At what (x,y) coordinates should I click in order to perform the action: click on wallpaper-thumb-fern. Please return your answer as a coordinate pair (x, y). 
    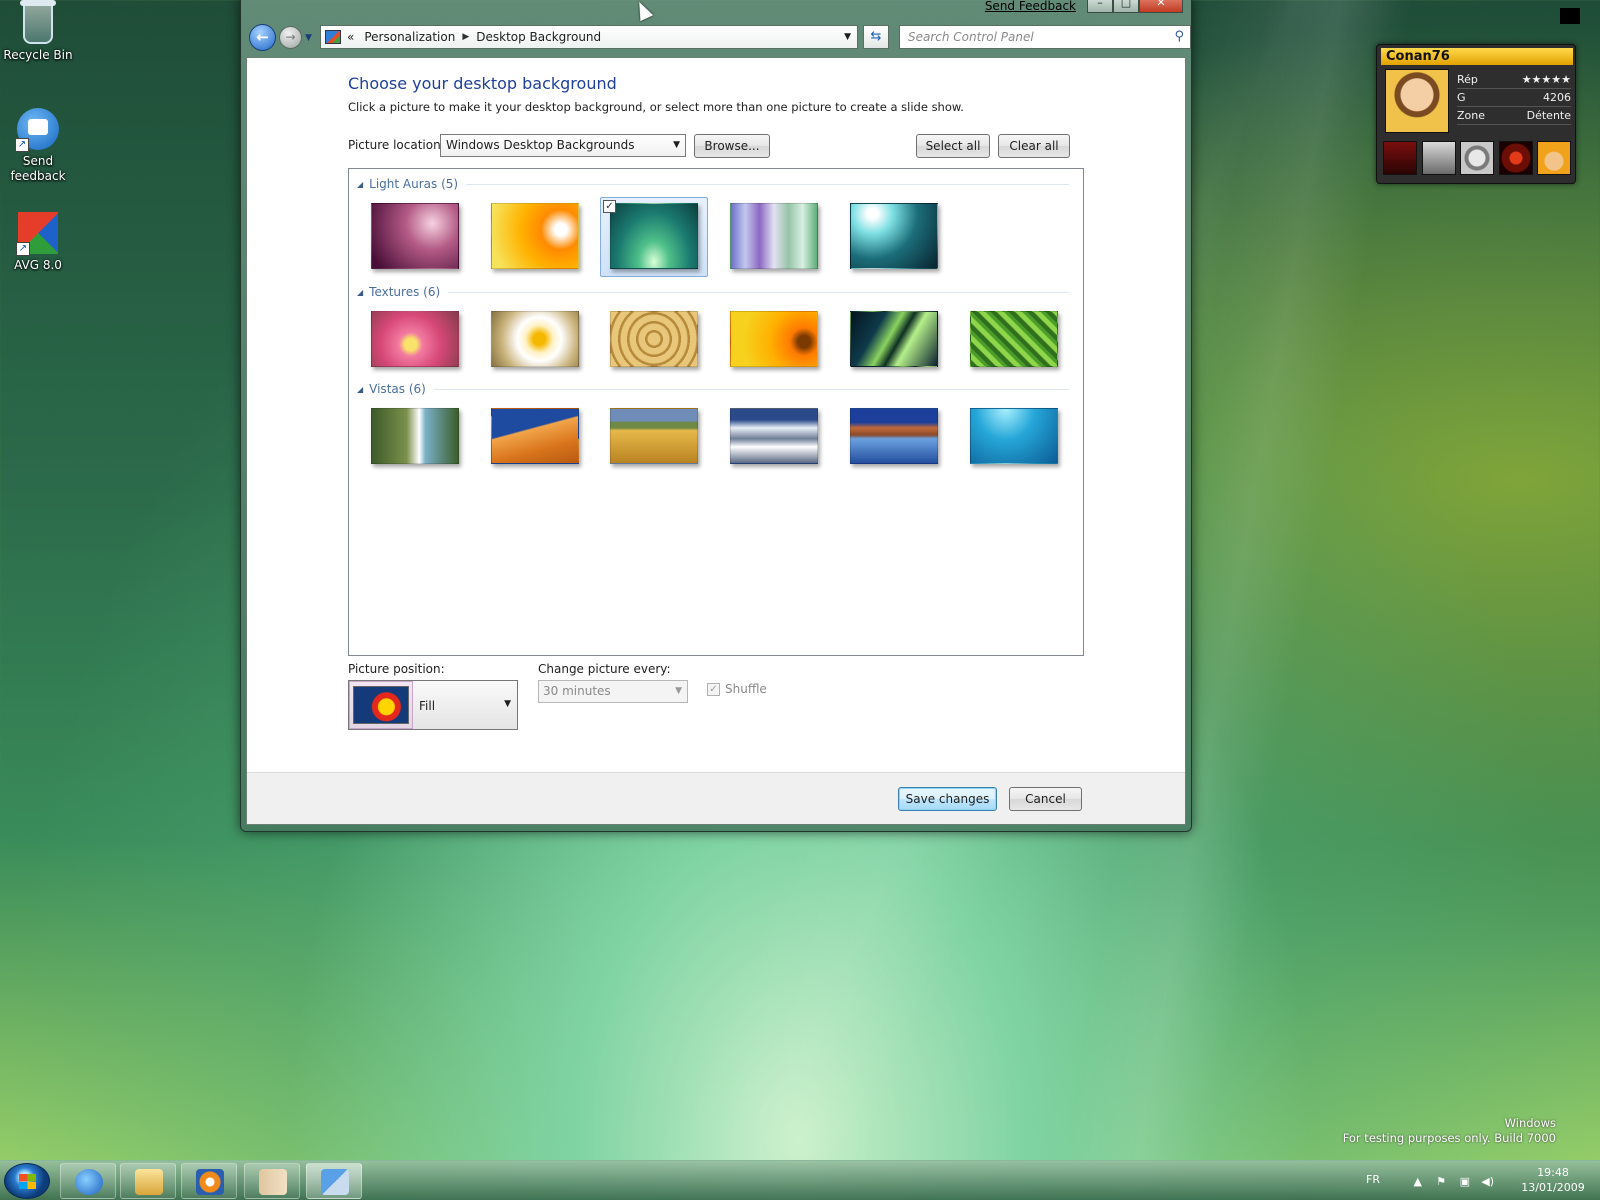
    Looking at the image, I should click on (1014, 339).